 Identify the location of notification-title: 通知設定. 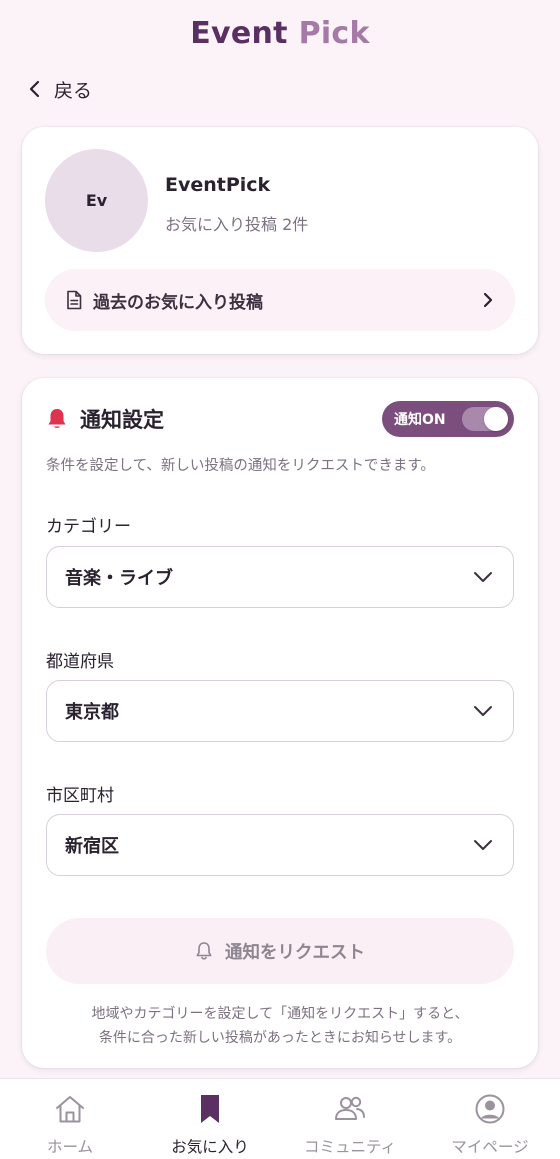
(122, 420).